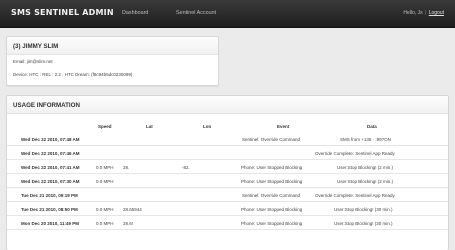 The image size is (455, 250). I want to click on user-area: Hello, Js | Logout, so click(423, 13).